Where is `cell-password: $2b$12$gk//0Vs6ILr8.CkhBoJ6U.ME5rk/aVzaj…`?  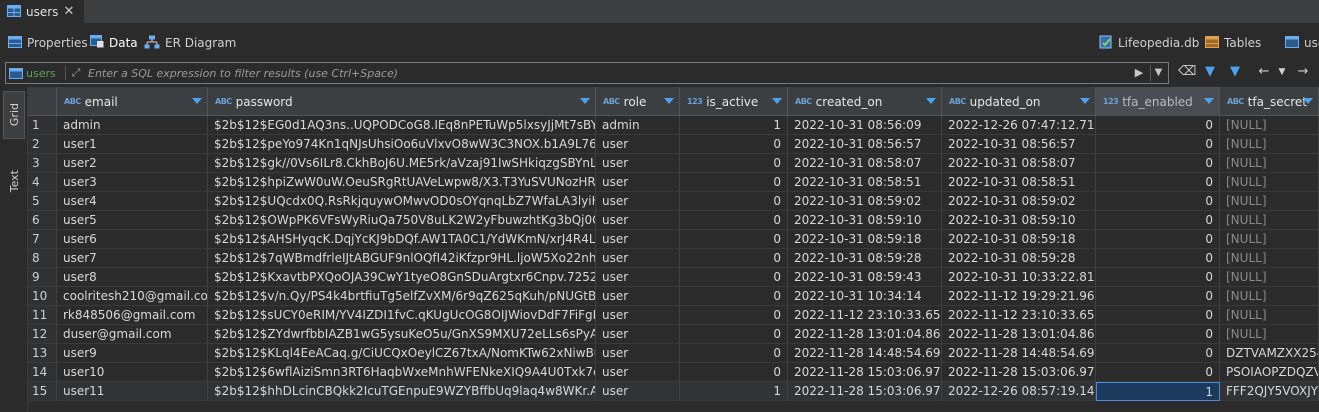
cell-password: $2b$12$gk//0Vs6ILr8.CkhBoJ6U.ME5rk/aVzaj… is located at coordinates (402, 163).